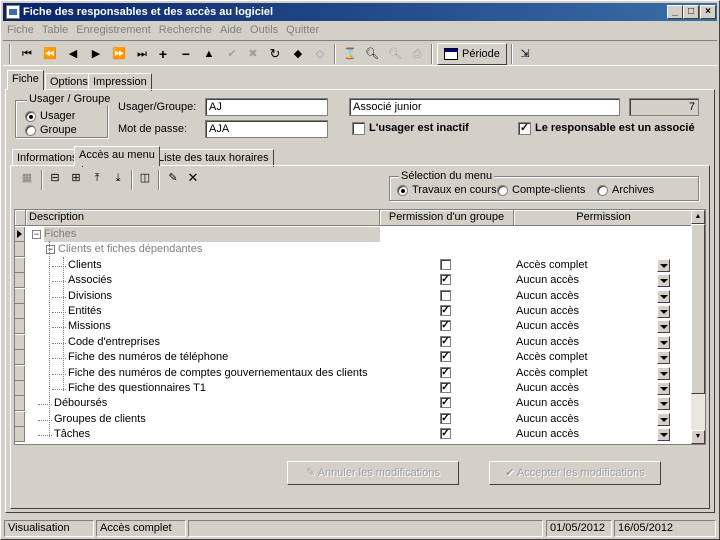  What do you see at coordinates (72, 434) in the screenshot?
I see `row-description: Tâches` at bounding box center [72, 434].